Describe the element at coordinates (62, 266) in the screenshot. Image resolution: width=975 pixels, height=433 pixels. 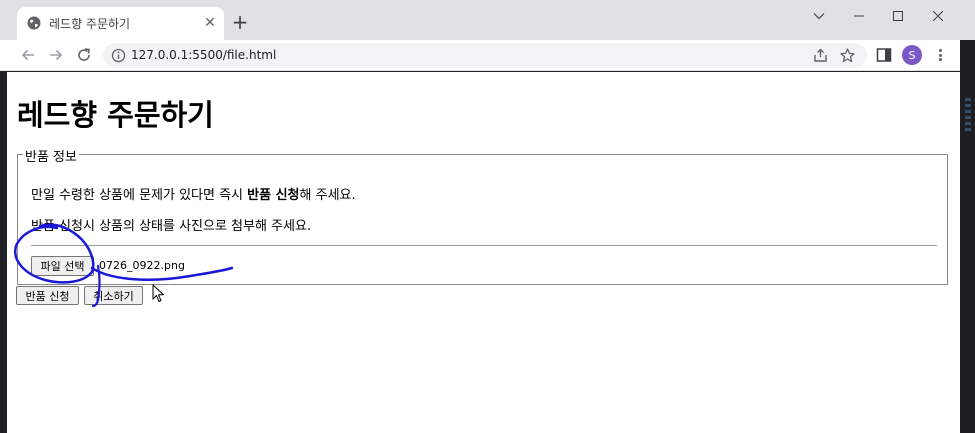
I see `file-select-button: 파일 선택` at that location.